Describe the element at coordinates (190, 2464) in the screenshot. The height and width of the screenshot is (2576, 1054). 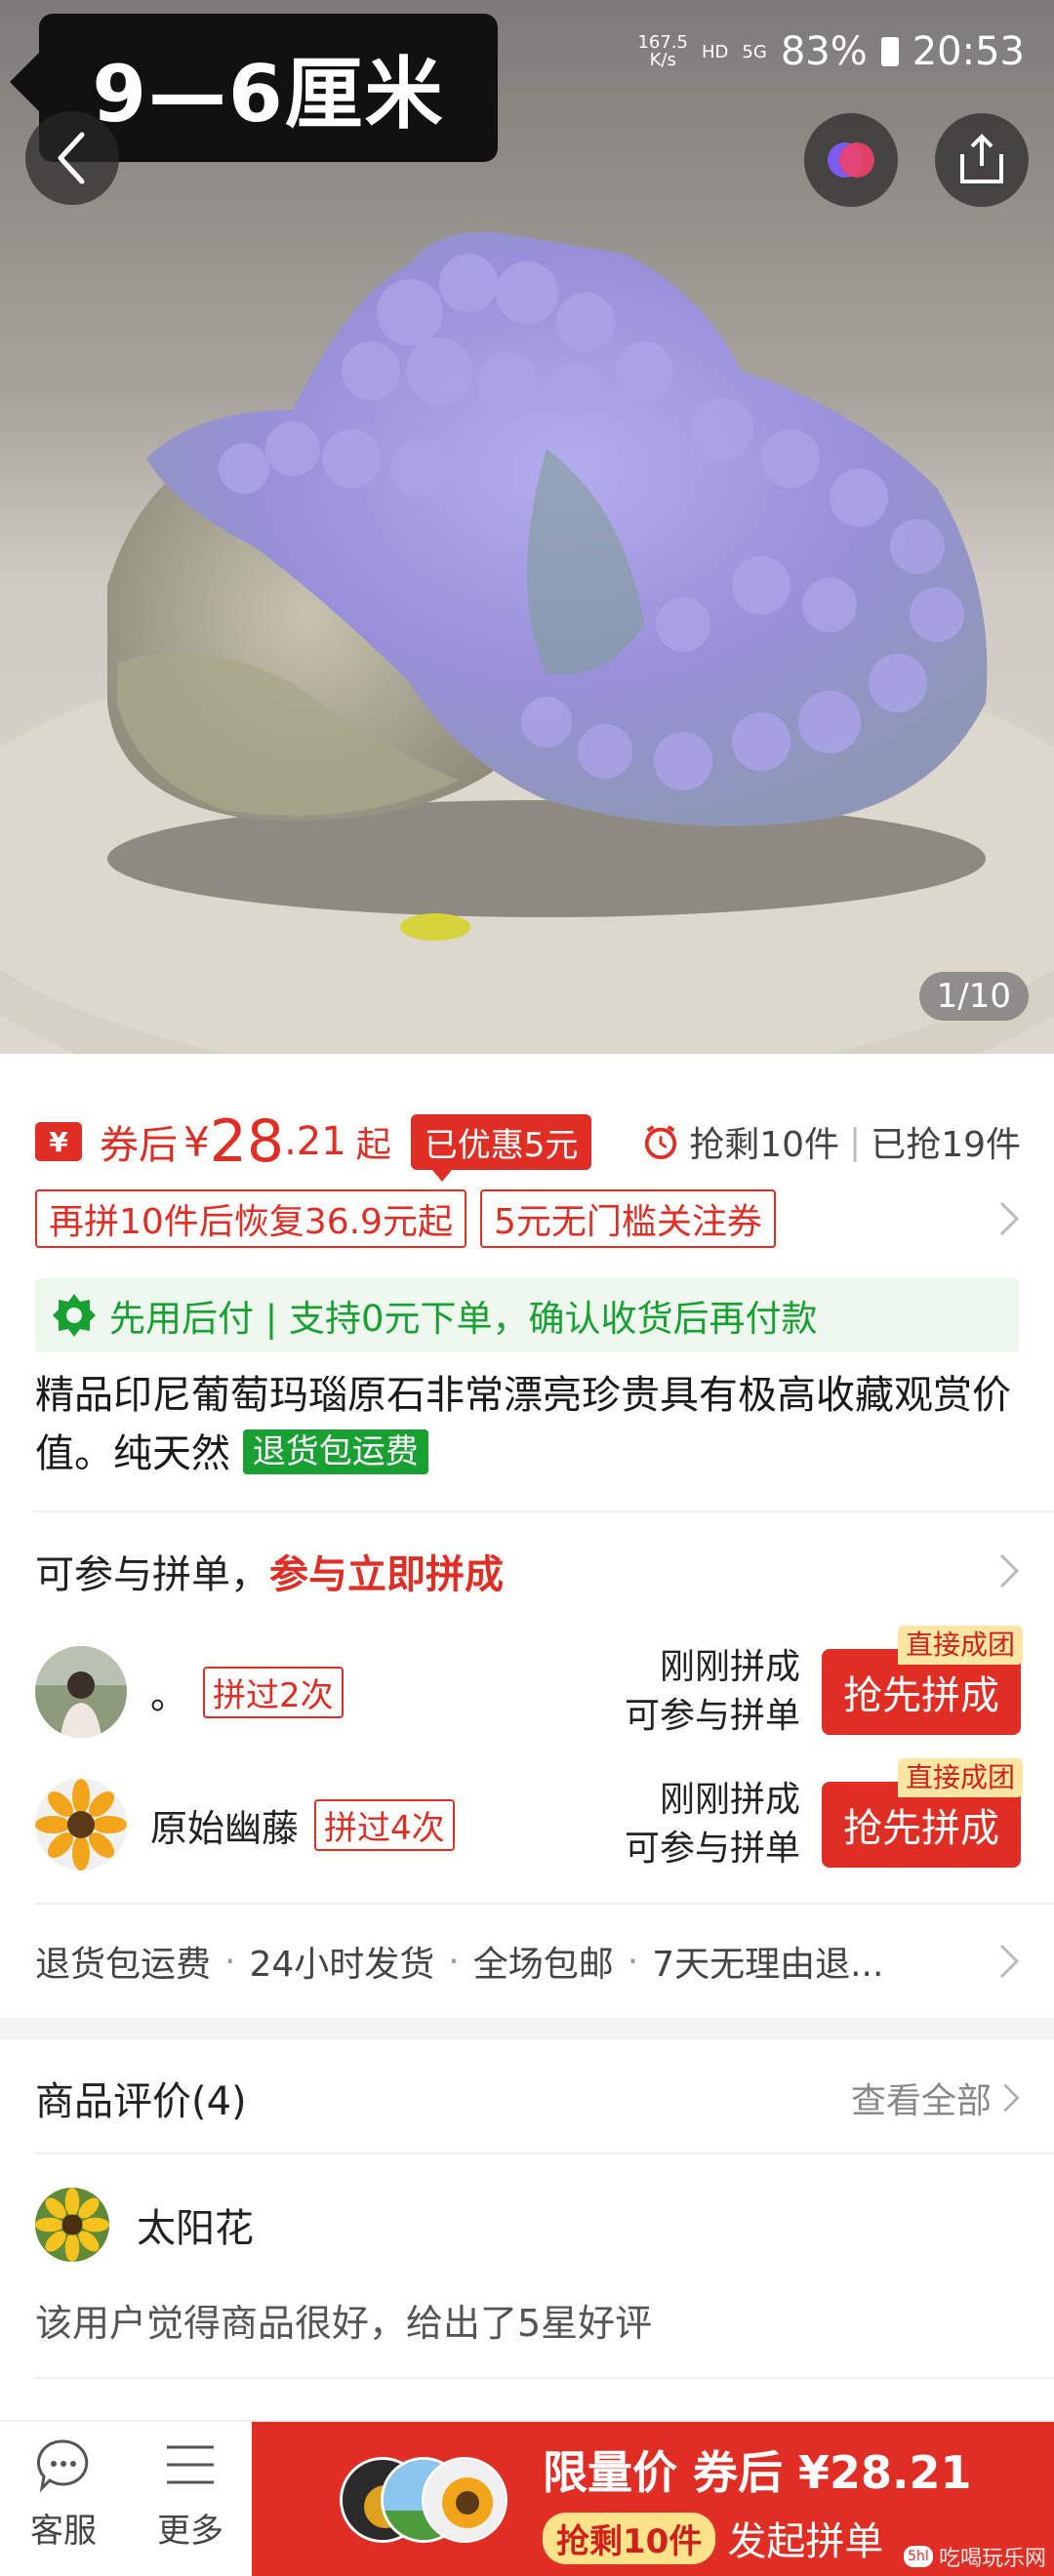
I see `menu-icon` at that location.